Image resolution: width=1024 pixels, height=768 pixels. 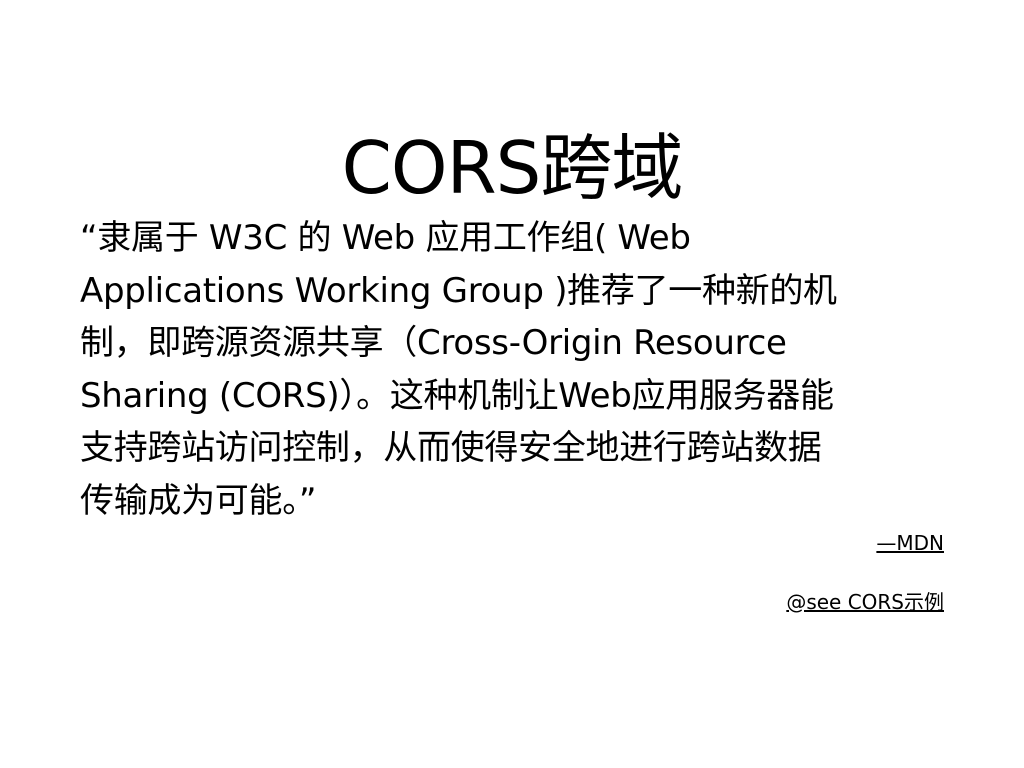 I want to click on quote-line-1: “隶属于 W3C 的 Web 应用工作组( Web, so click(x=385, y=238).